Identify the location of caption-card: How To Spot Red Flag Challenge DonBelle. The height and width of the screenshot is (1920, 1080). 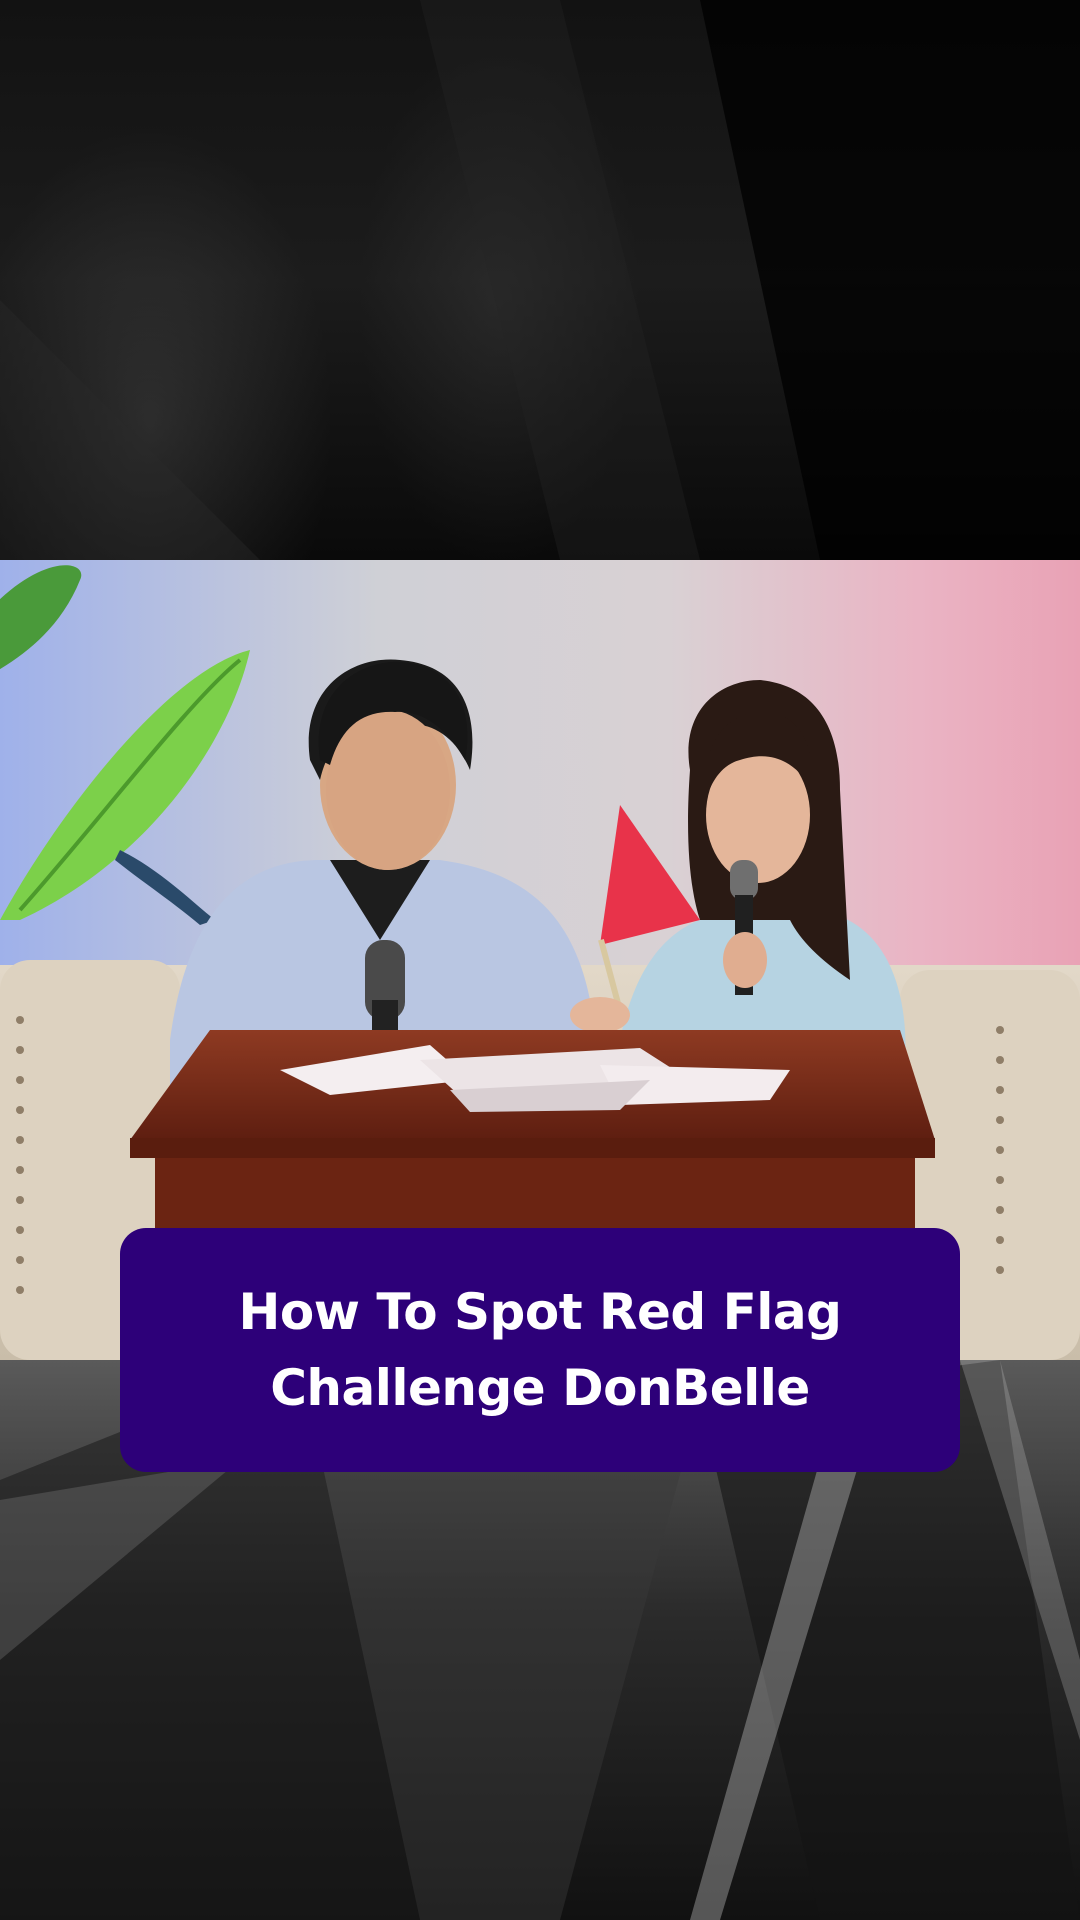
(540, 1350).